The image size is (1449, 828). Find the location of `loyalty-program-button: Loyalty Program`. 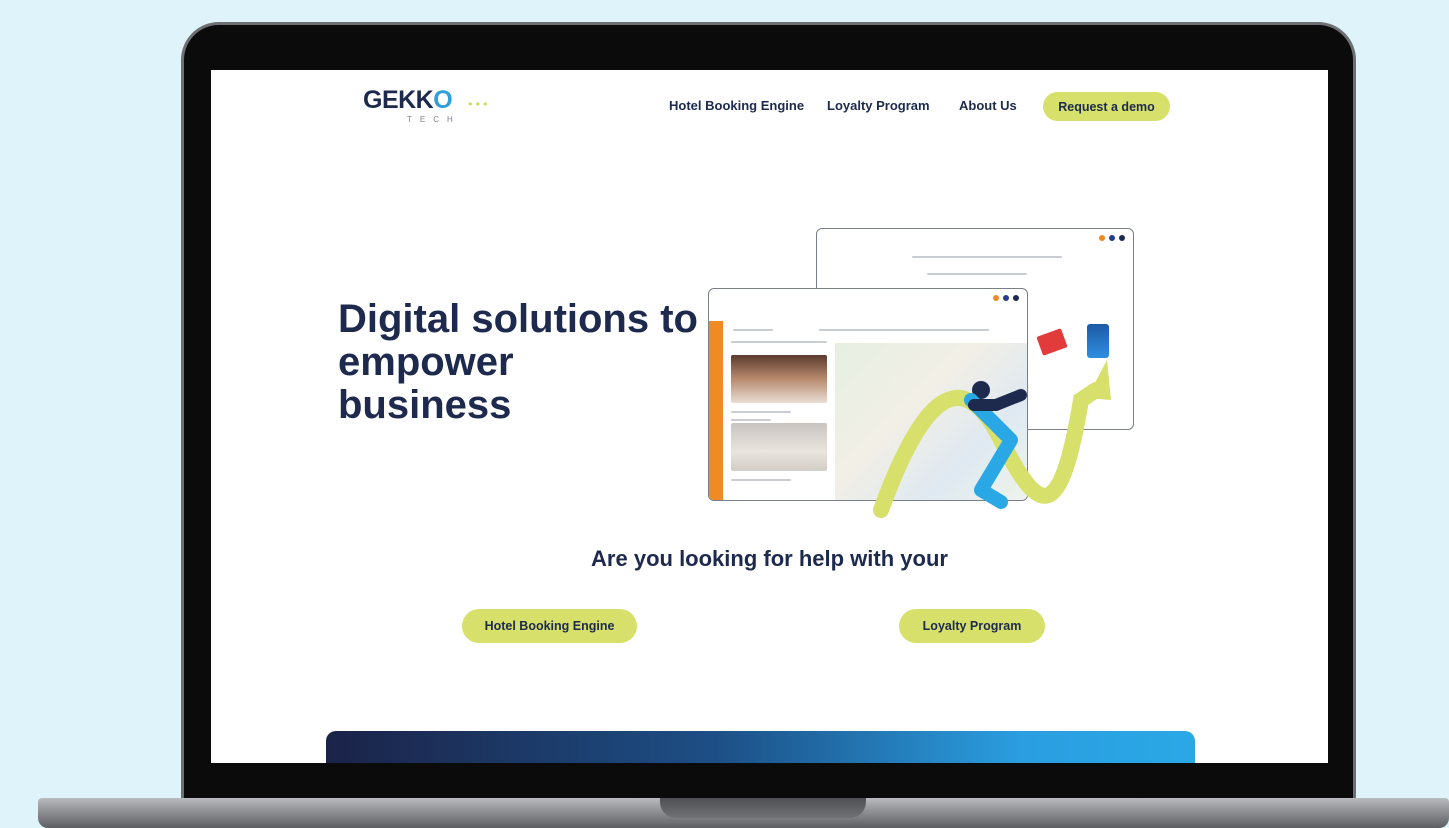

loyalty-program-button: Loyalty Program is located at coordinates (972, 626).